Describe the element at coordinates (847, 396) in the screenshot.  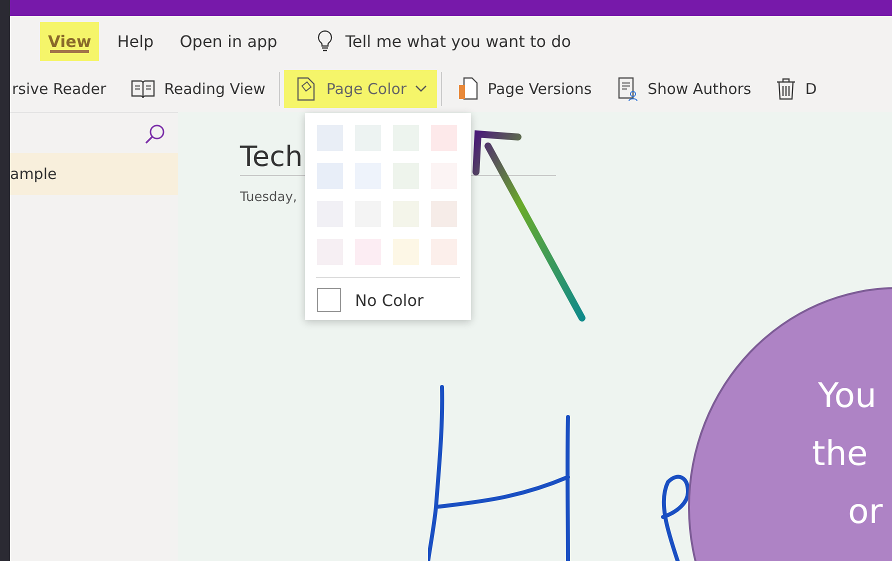
I see `callout-text: You` at that location.